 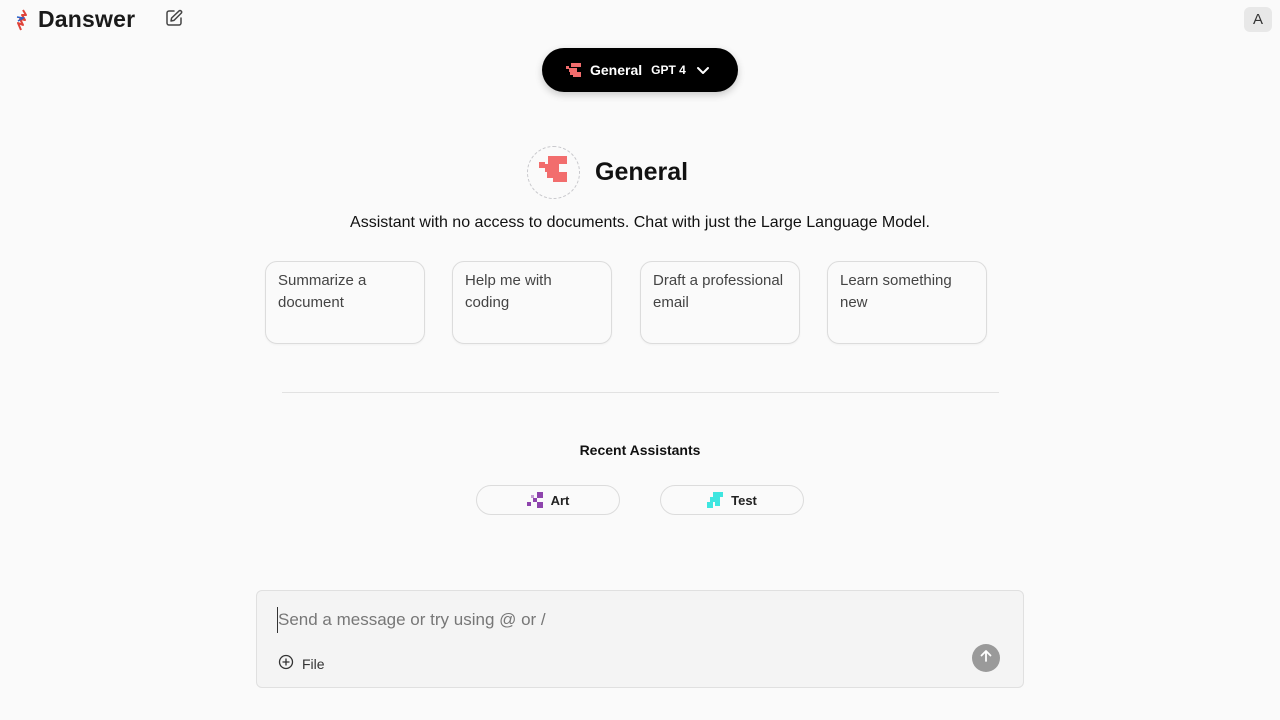 I want to click on recent-assistant-name: Test, so click(x=744, y=500).